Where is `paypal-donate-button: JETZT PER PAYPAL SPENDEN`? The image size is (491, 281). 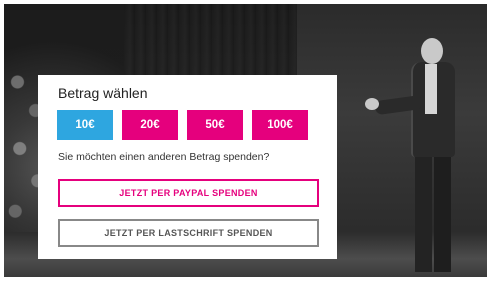 paypal-donate-button: JETZT PER PAYPAL SPENDEN is located at coordinates (188, 193).